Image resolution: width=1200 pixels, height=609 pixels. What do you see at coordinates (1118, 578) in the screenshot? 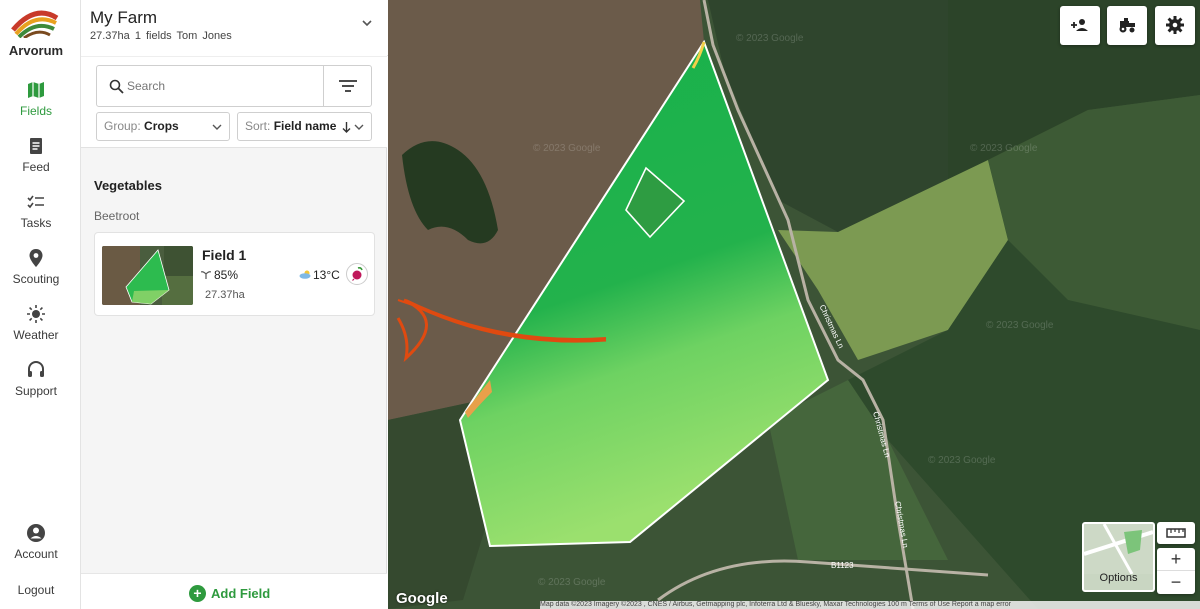
I see `map-options-label: Options` at bounding box center [1118, 578].